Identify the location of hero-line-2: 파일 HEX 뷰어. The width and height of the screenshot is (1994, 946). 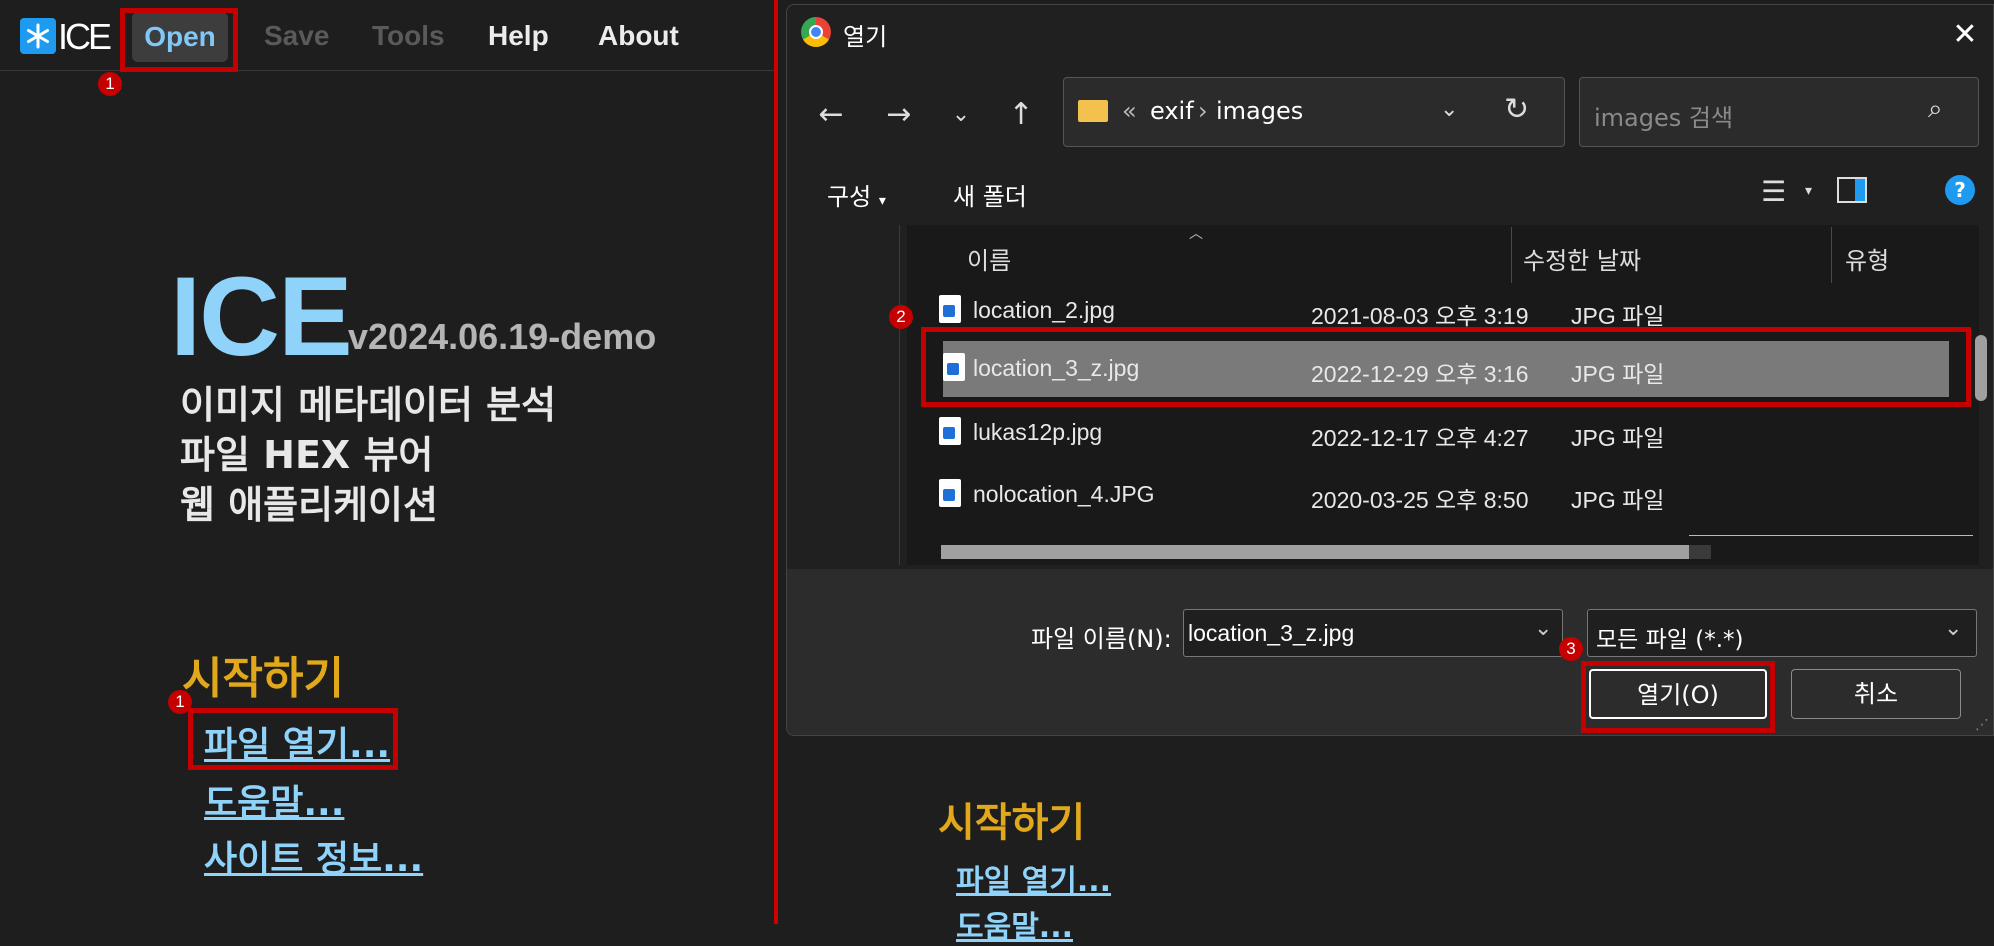
(307, 455).